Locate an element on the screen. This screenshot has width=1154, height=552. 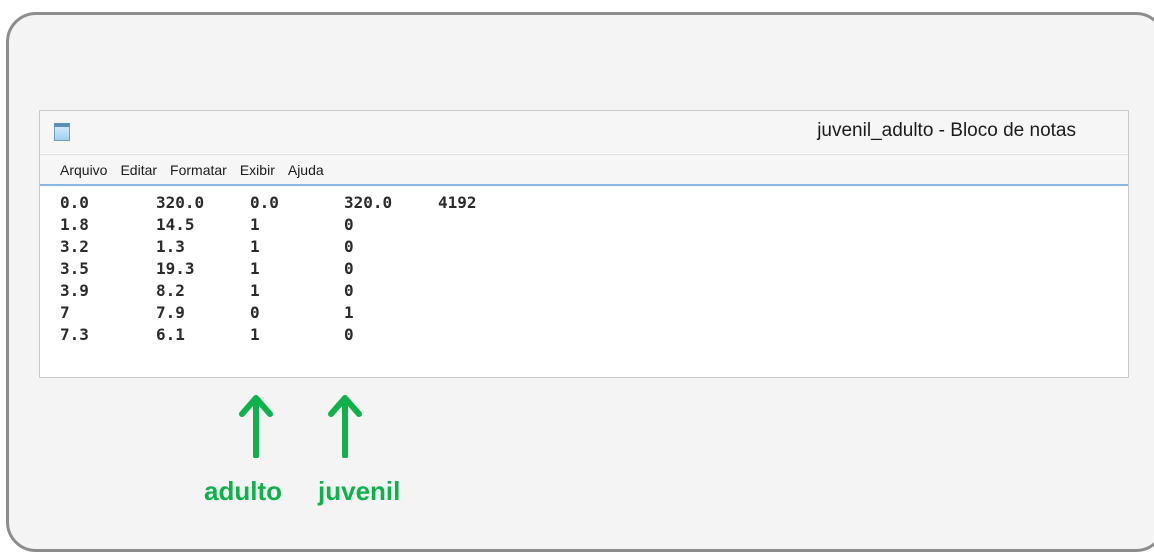
text-line: 1.8 14.5 1 0 is located at coordinates (207, 225).